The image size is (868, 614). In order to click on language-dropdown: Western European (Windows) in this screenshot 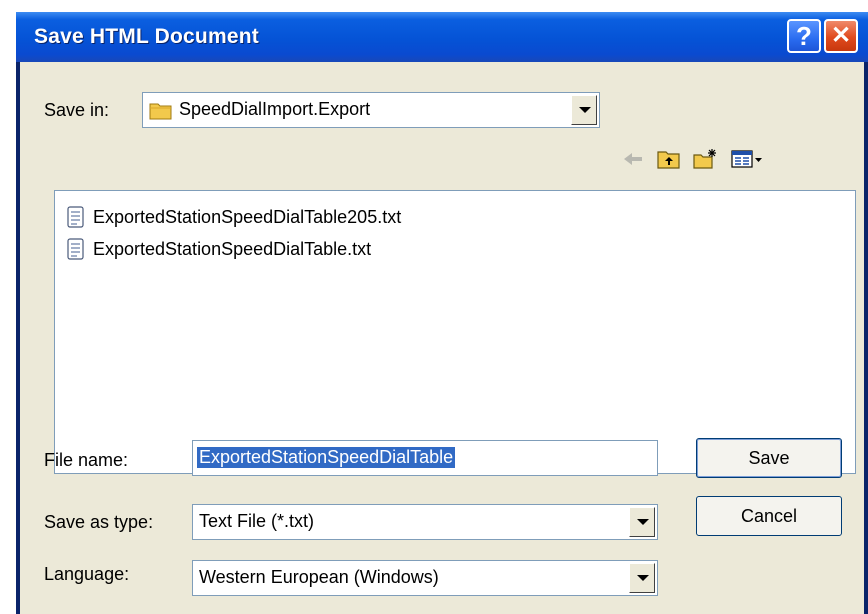, I will do `click(425, 578)`.